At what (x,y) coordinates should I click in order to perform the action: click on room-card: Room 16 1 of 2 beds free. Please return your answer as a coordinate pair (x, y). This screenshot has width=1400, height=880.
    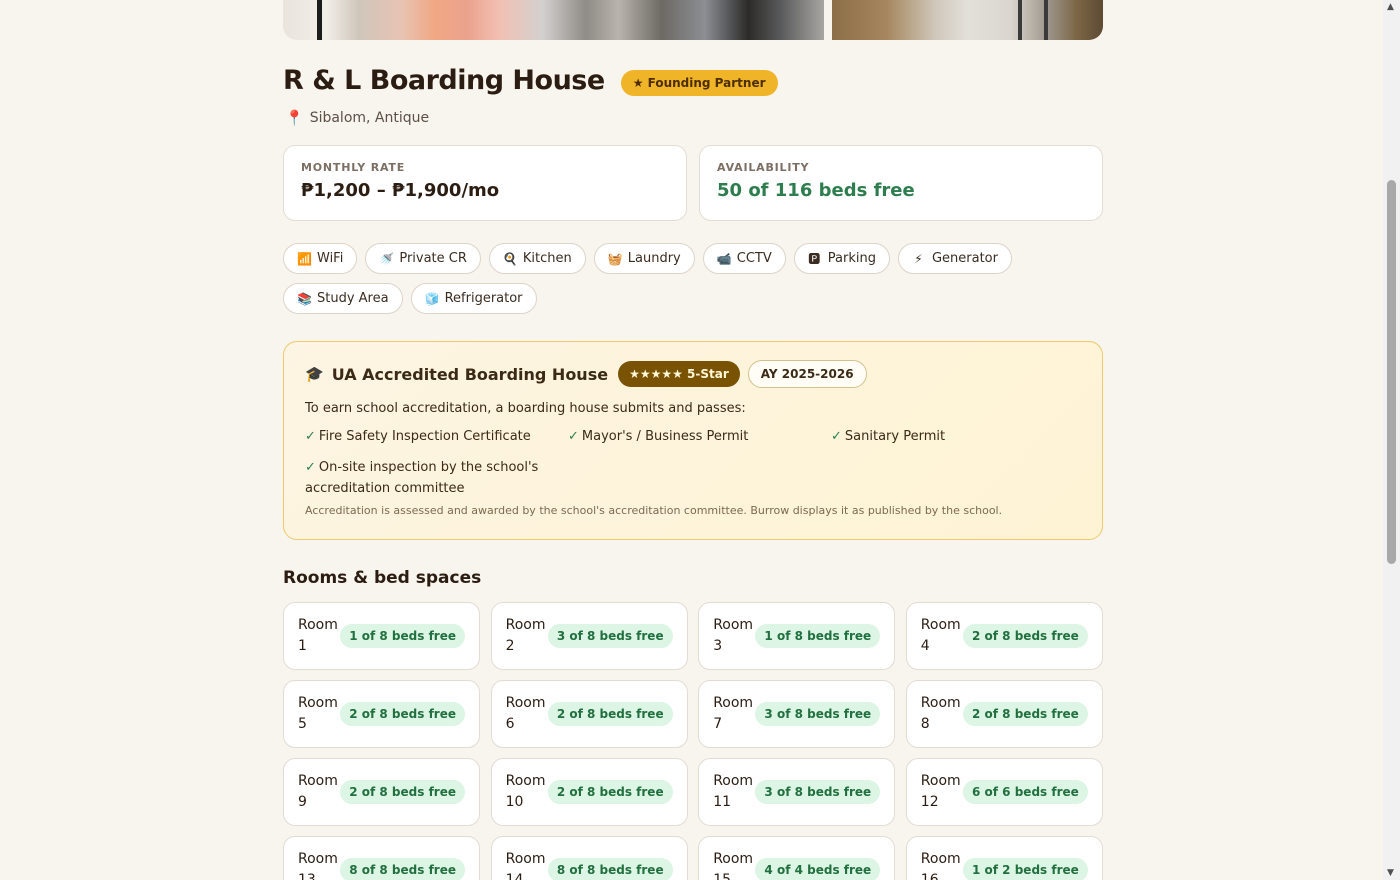
    Looking at the image, I should click on (1004, 858).